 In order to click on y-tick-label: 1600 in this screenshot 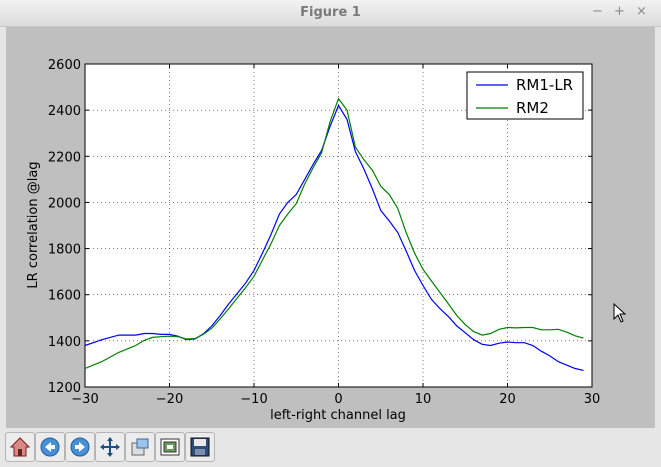, I will do `click(64, 296)`.